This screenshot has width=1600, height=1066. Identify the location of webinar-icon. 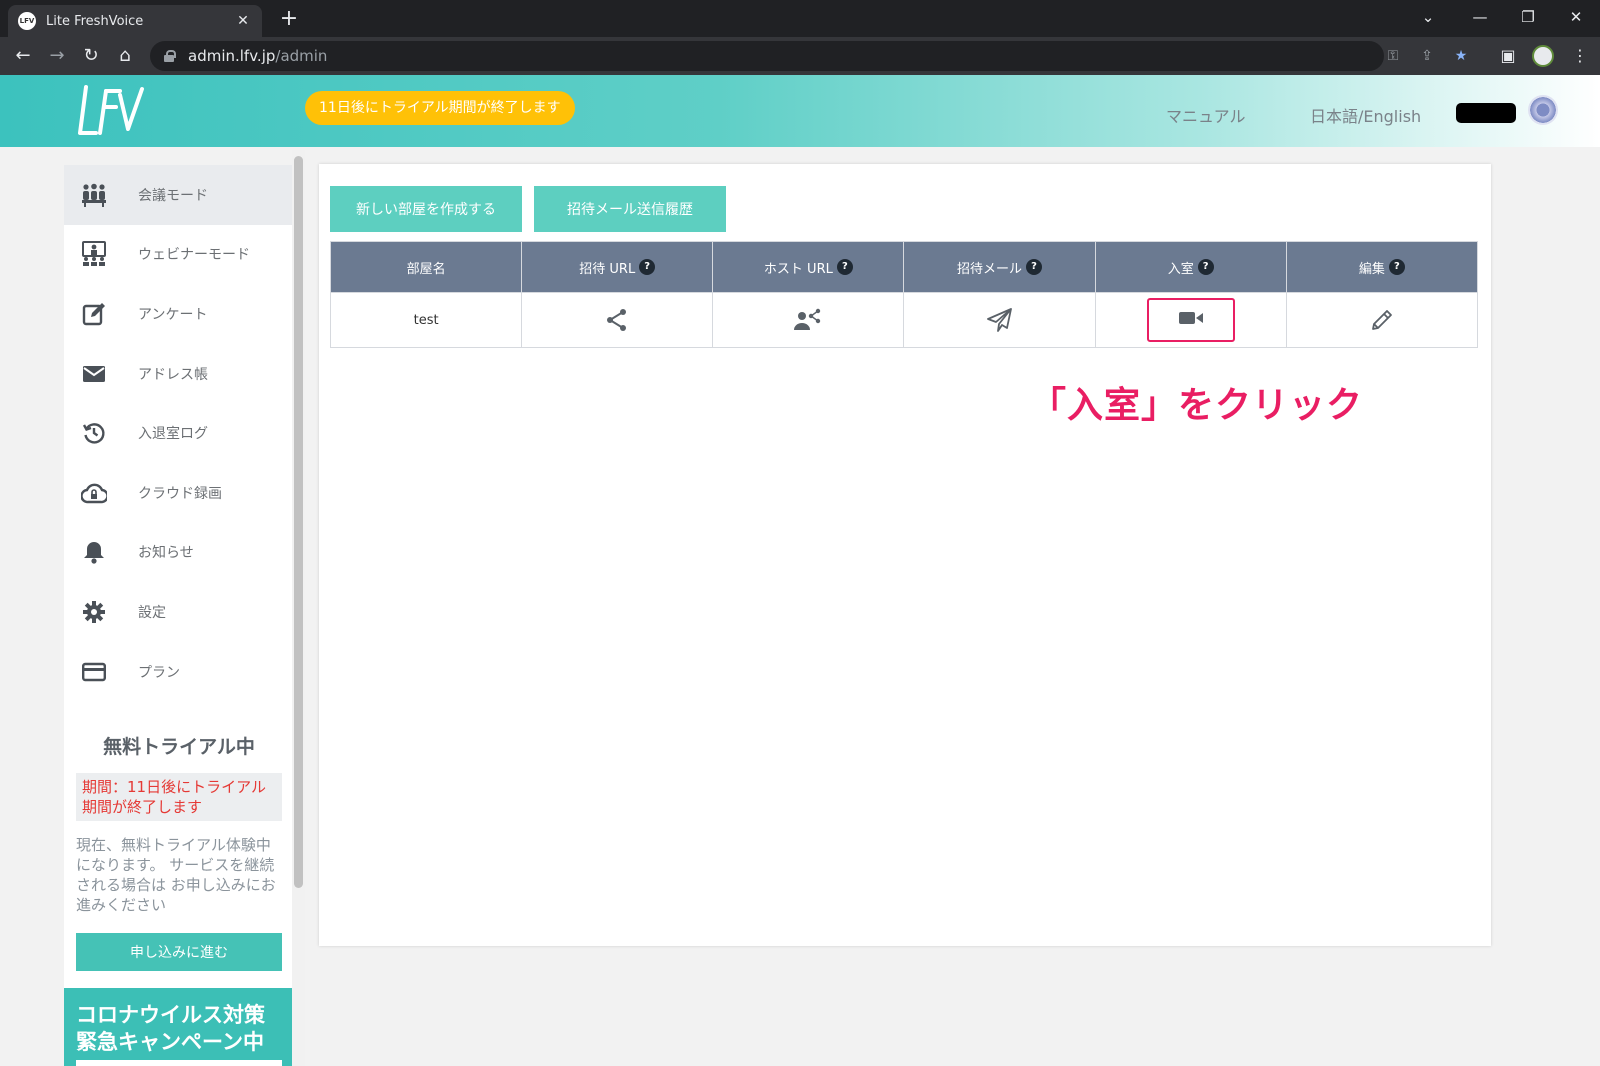
(94, 254).